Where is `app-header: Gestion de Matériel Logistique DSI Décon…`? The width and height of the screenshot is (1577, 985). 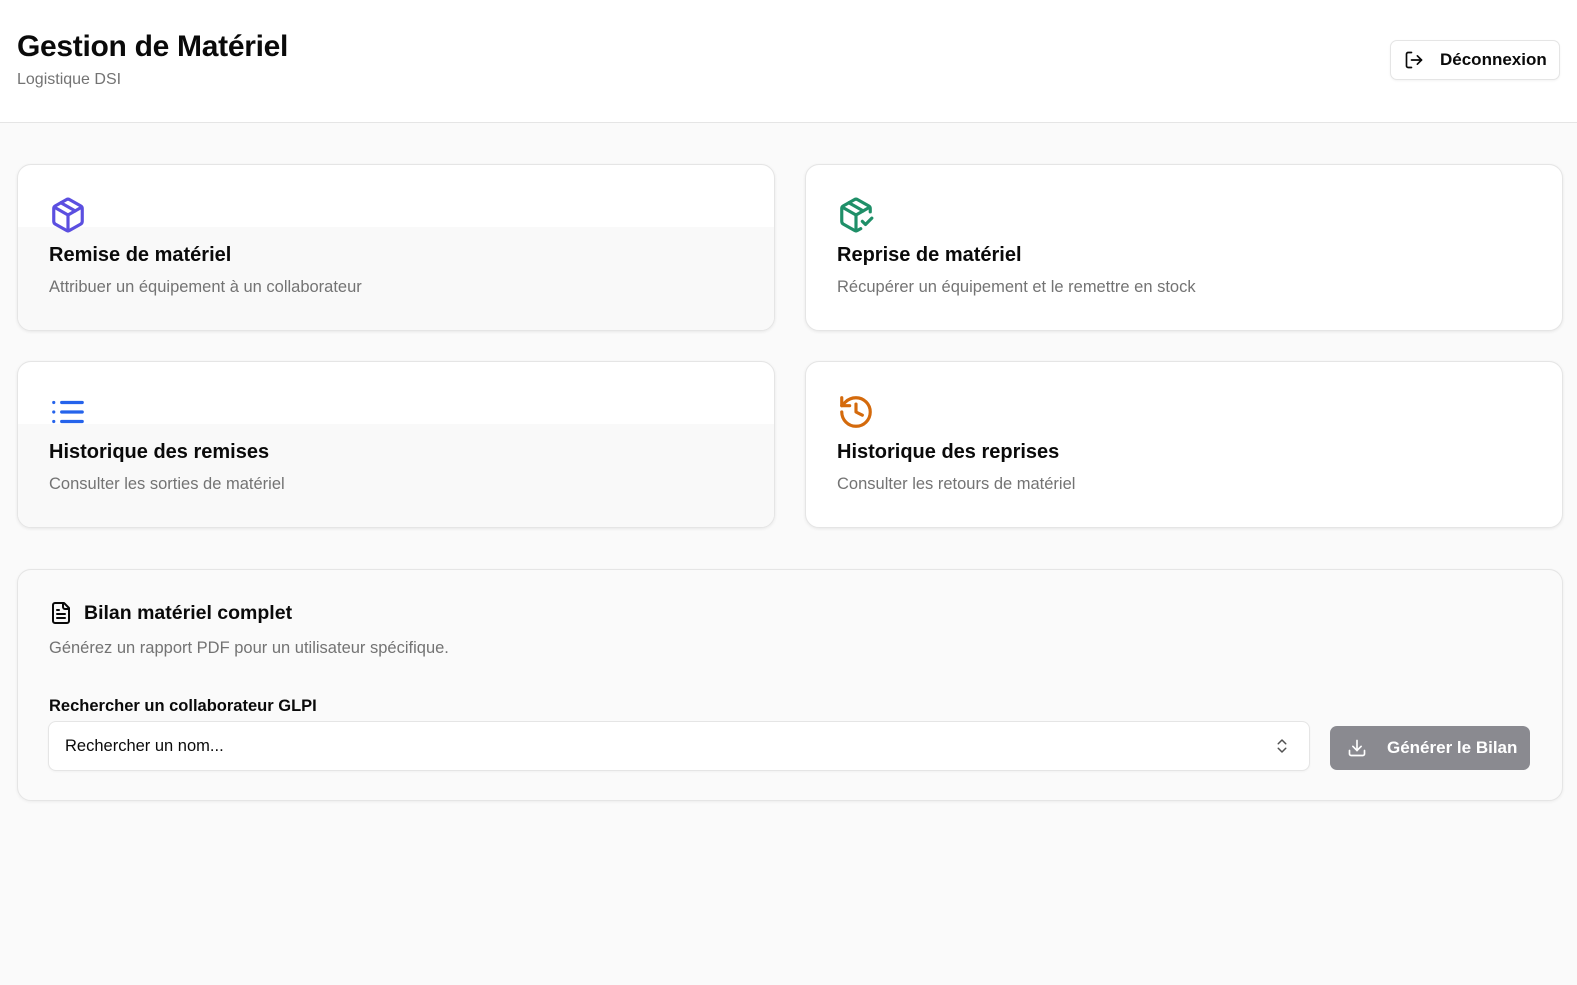 app-header: Gestion de Matériel Logistique DSI Décon… is located at coordinates (788, 61).